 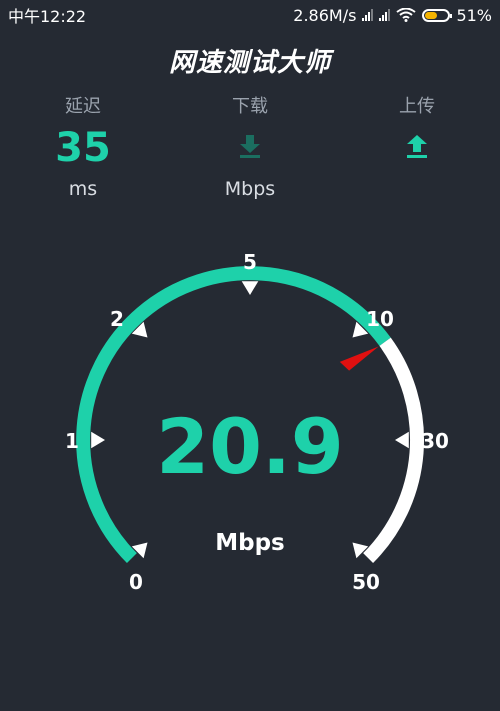 What do you see at coordinates (368, 15) in the screenshot?
I see `signal-icon` at bounding box center [368, 15].